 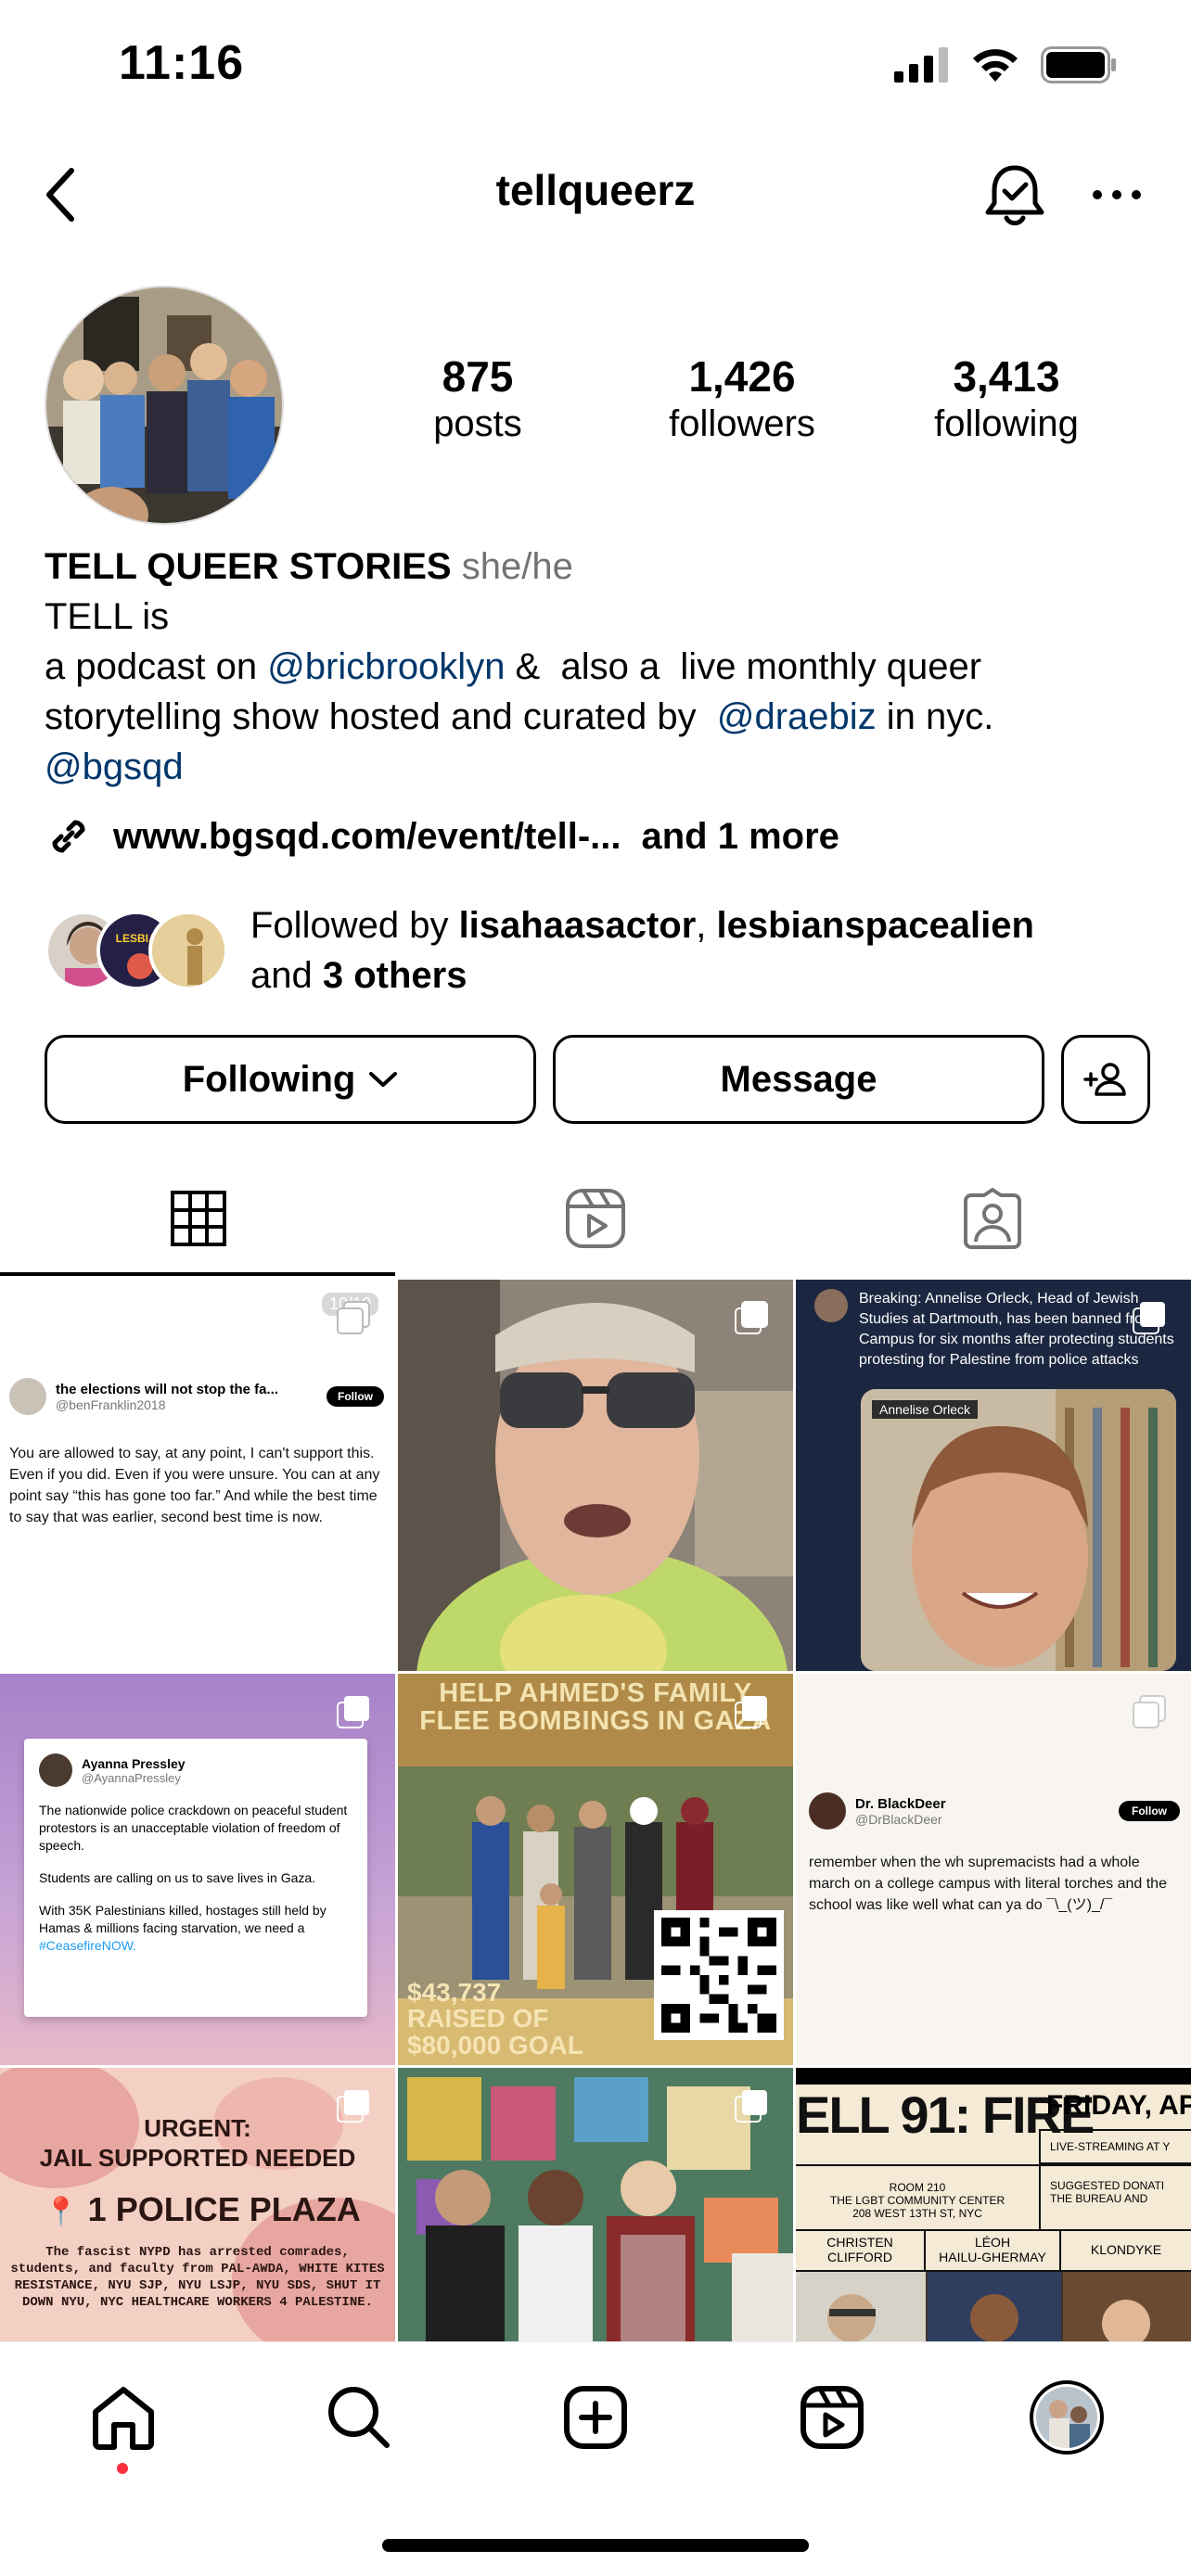 What do you see at coordinates (900, 1803) in the screenshot?
I see `tweet-author: Dr. BlackDeer` at bounding box center [900, 1803].